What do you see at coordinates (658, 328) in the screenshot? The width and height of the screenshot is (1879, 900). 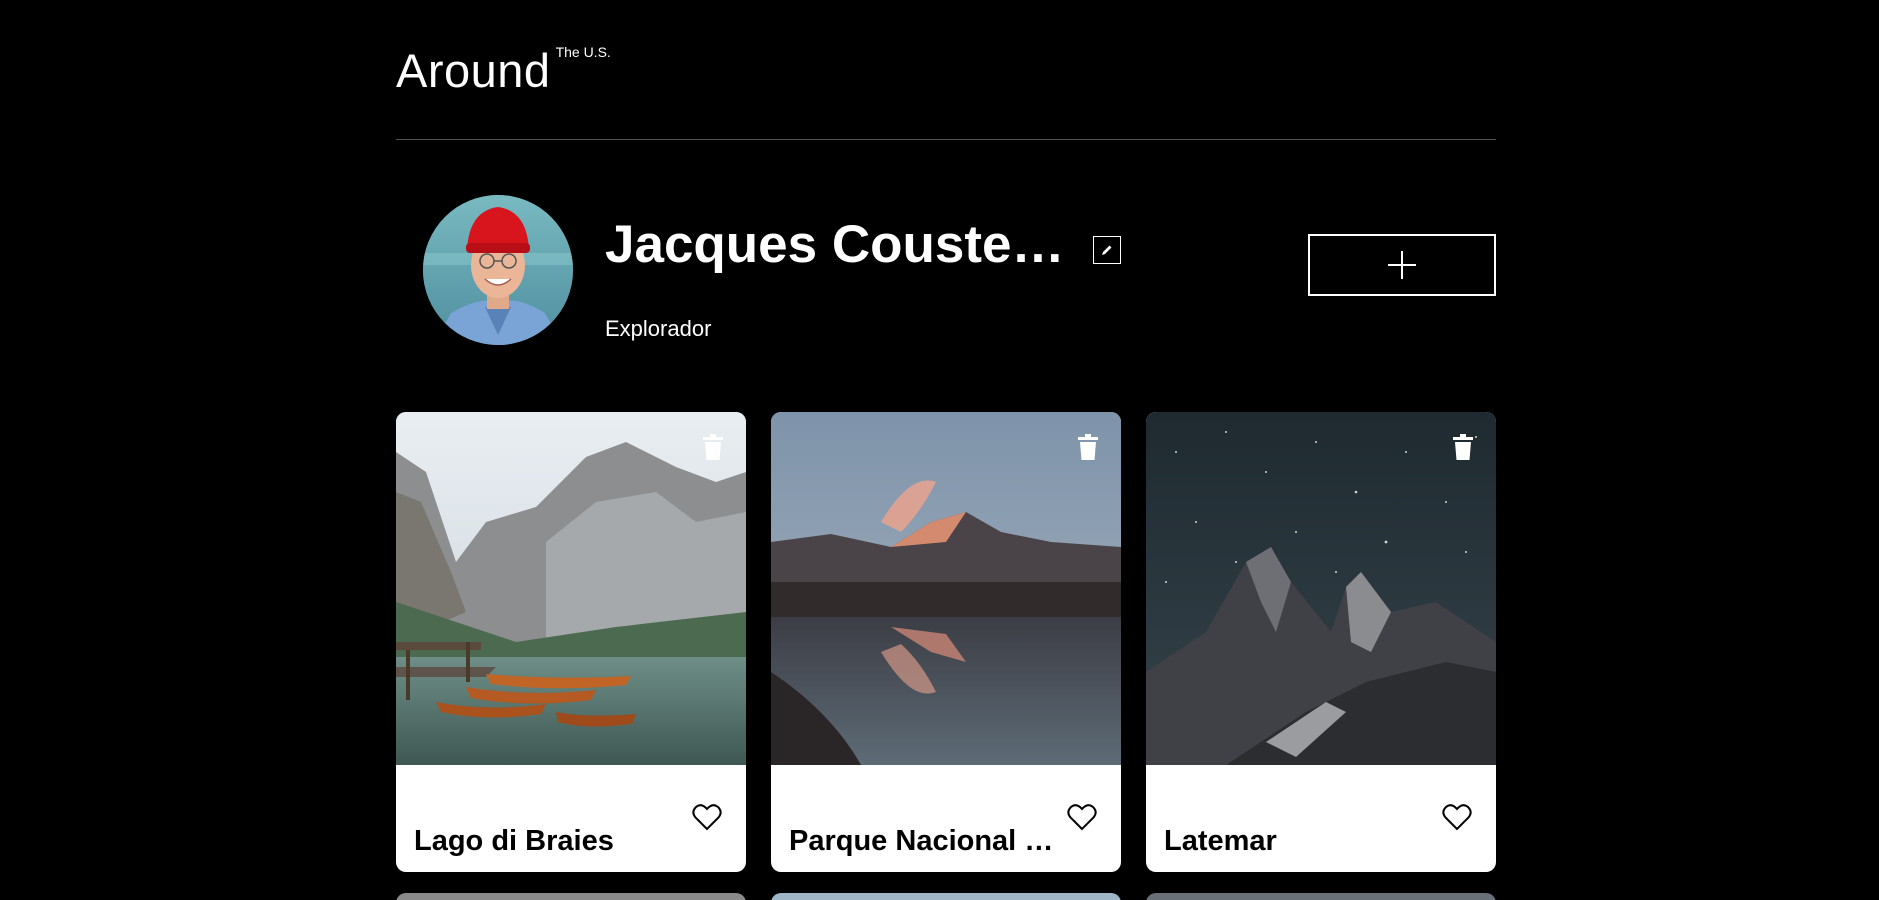 I see `profile-about: Explorador` at bounding box center [658, 328].